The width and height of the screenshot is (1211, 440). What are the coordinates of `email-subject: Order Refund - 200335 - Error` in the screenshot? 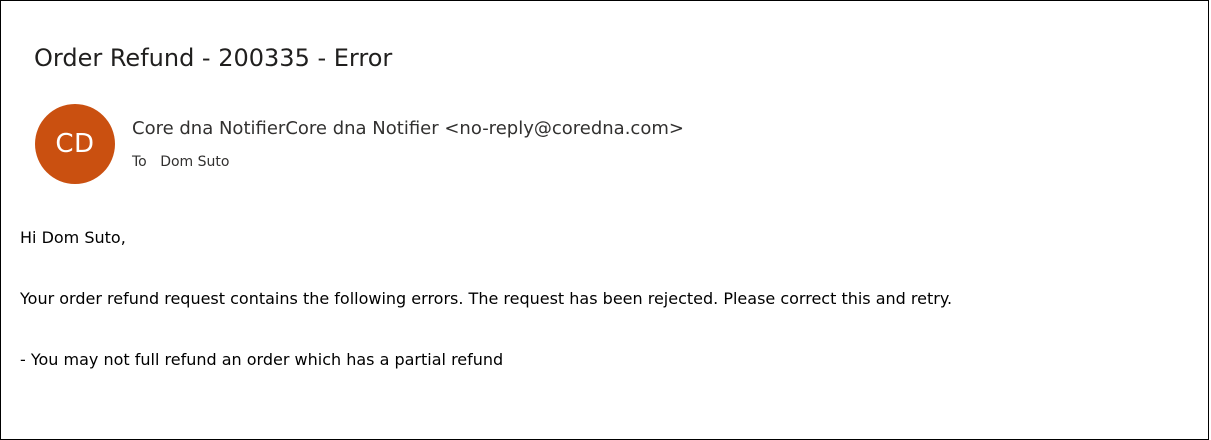 It's located at (213, 58).